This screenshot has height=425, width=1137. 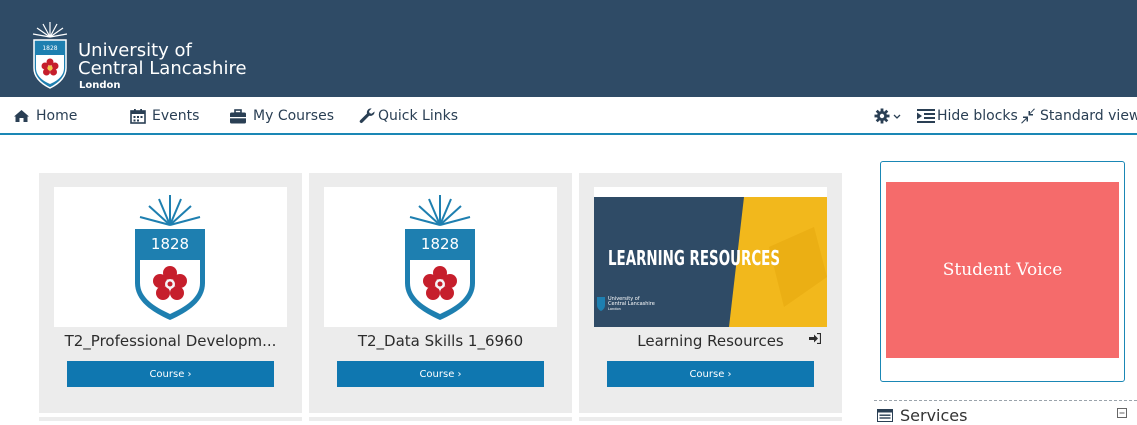 I want to click on svg-text: London, so click(x=614, y=309).